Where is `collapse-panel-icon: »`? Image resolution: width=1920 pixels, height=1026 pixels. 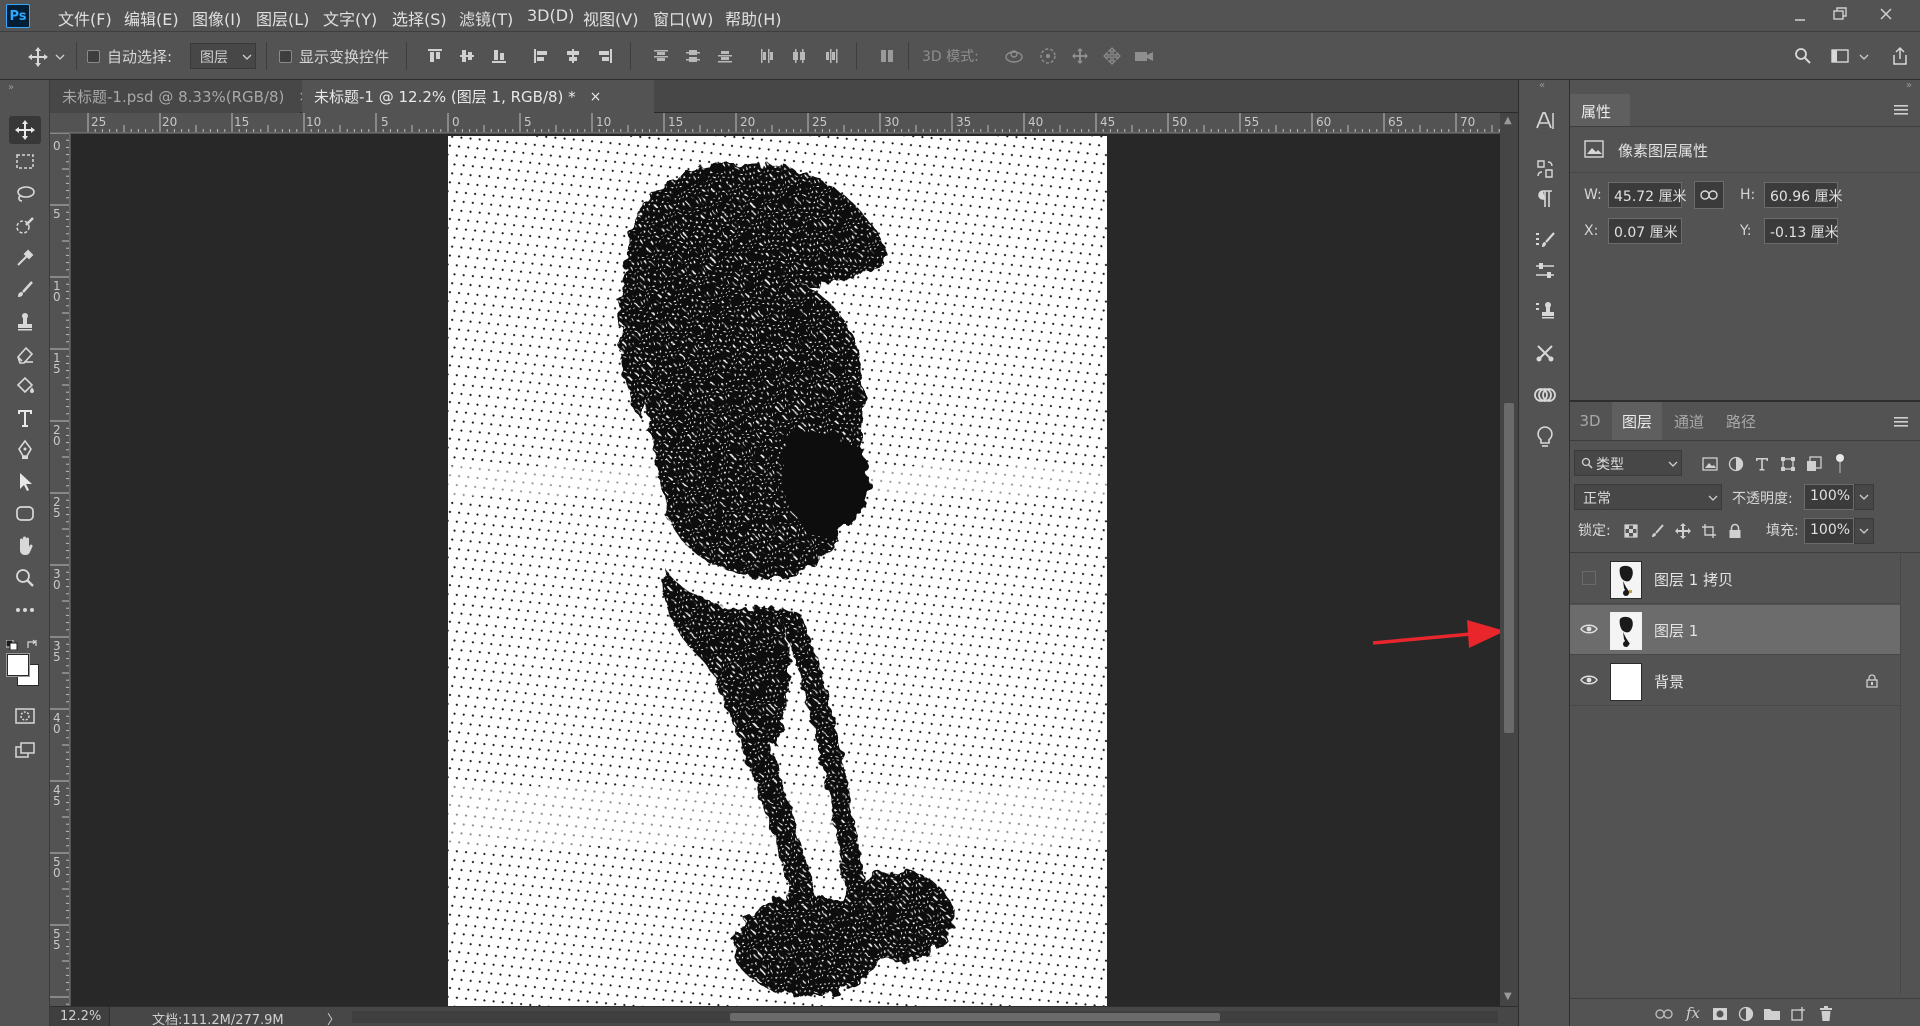
collapse-panel-icon: » is located at coordinates (1909, 85).